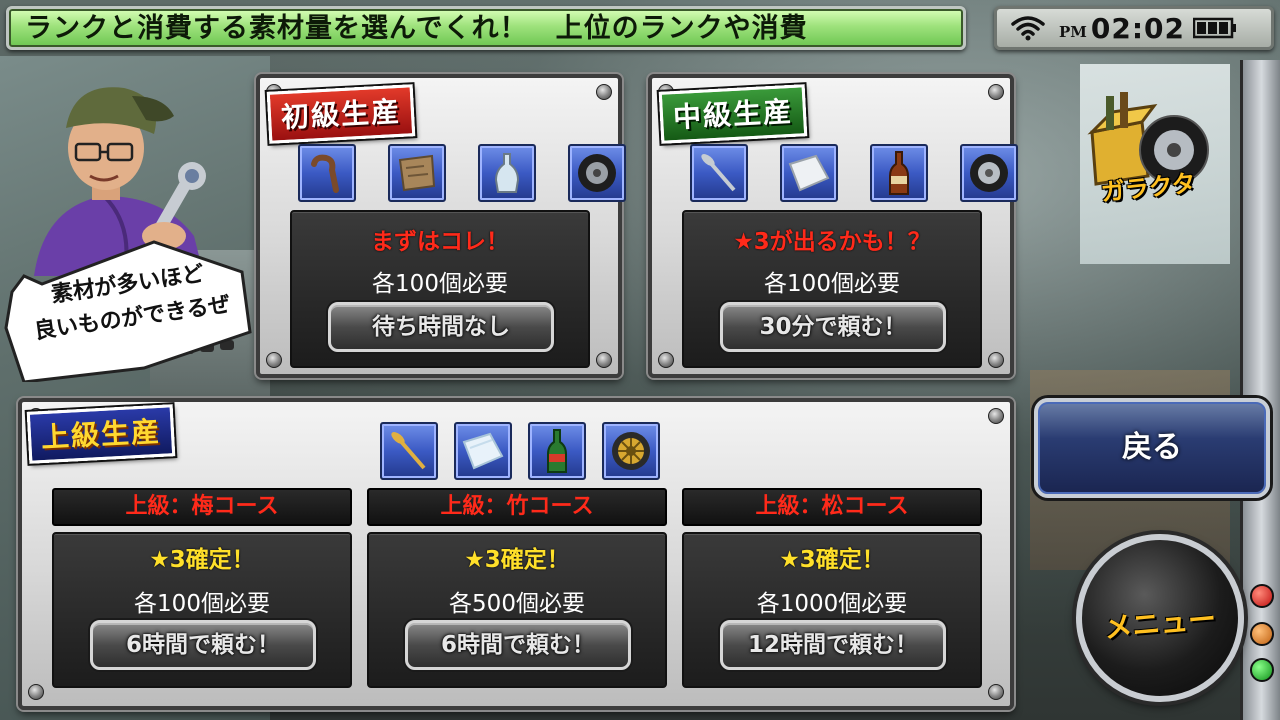 This screenshot has width=1280, height=720. Describe the element at coordinates (631, 451) in the screenshot. I see `gold-wheel-icon` at that location.